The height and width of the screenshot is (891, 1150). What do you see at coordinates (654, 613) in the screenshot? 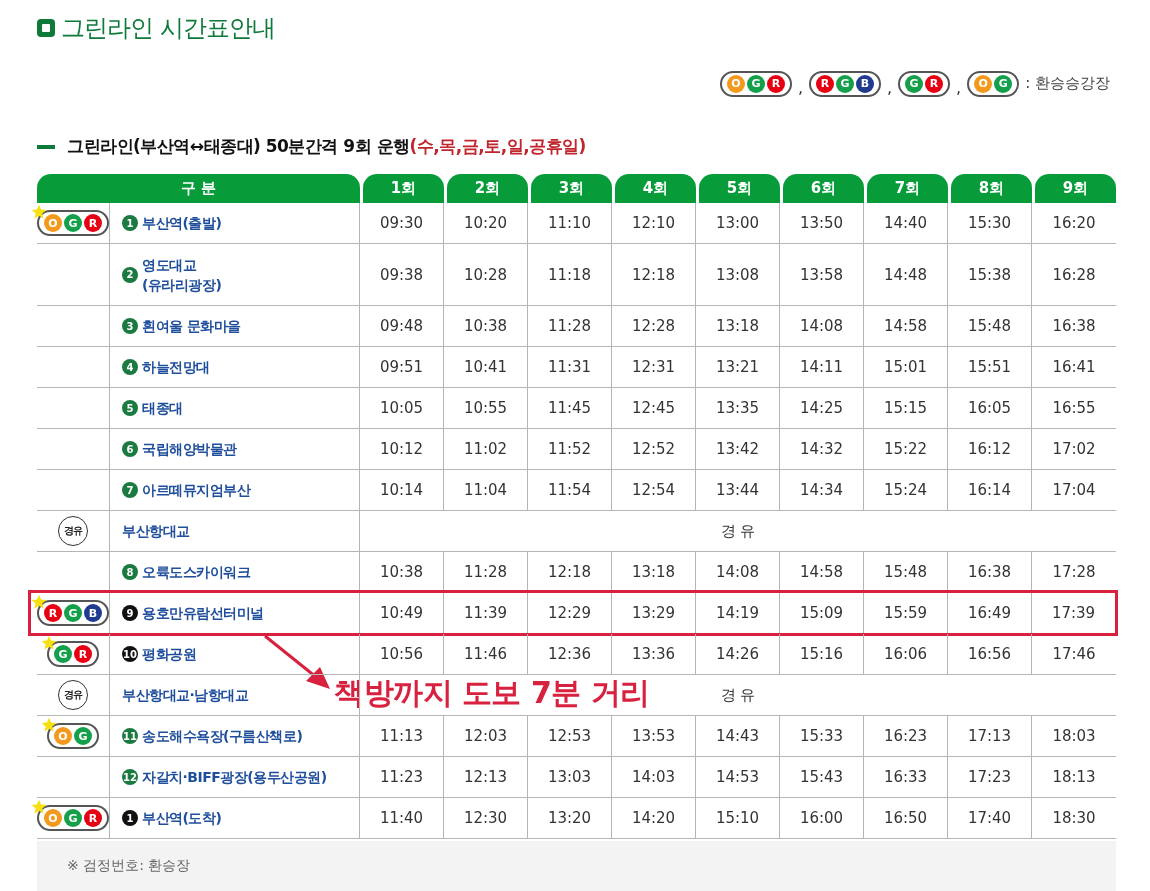
I see `time-cell: 13:29` at bounding box center [654, 613].